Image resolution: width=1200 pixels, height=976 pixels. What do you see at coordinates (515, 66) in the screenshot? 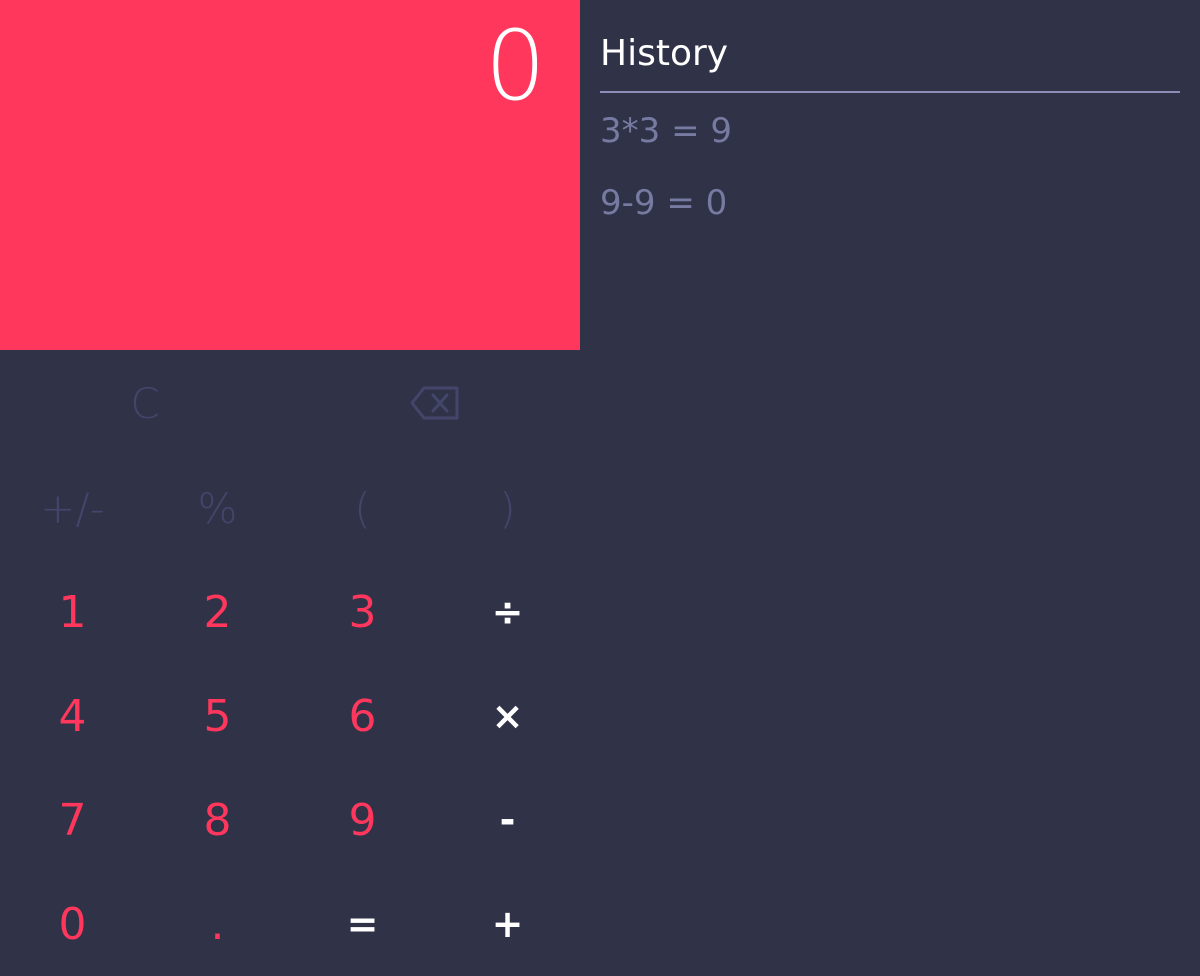
I see `display-value: 0` at bounding box center [515, 66].